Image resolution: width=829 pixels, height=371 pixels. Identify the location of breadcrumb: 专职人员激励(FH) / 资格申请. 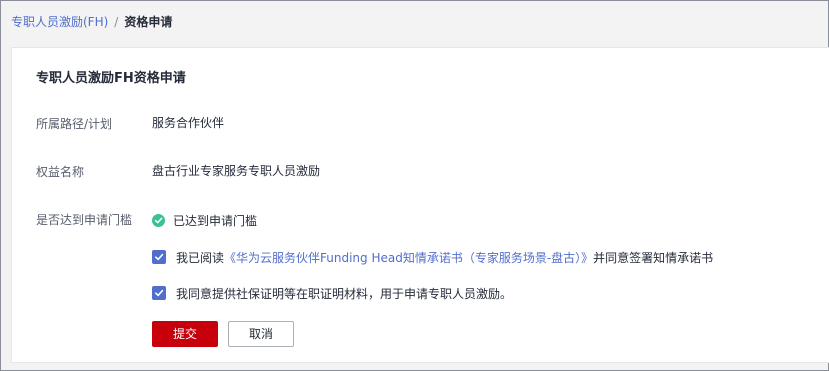
(91, 22).